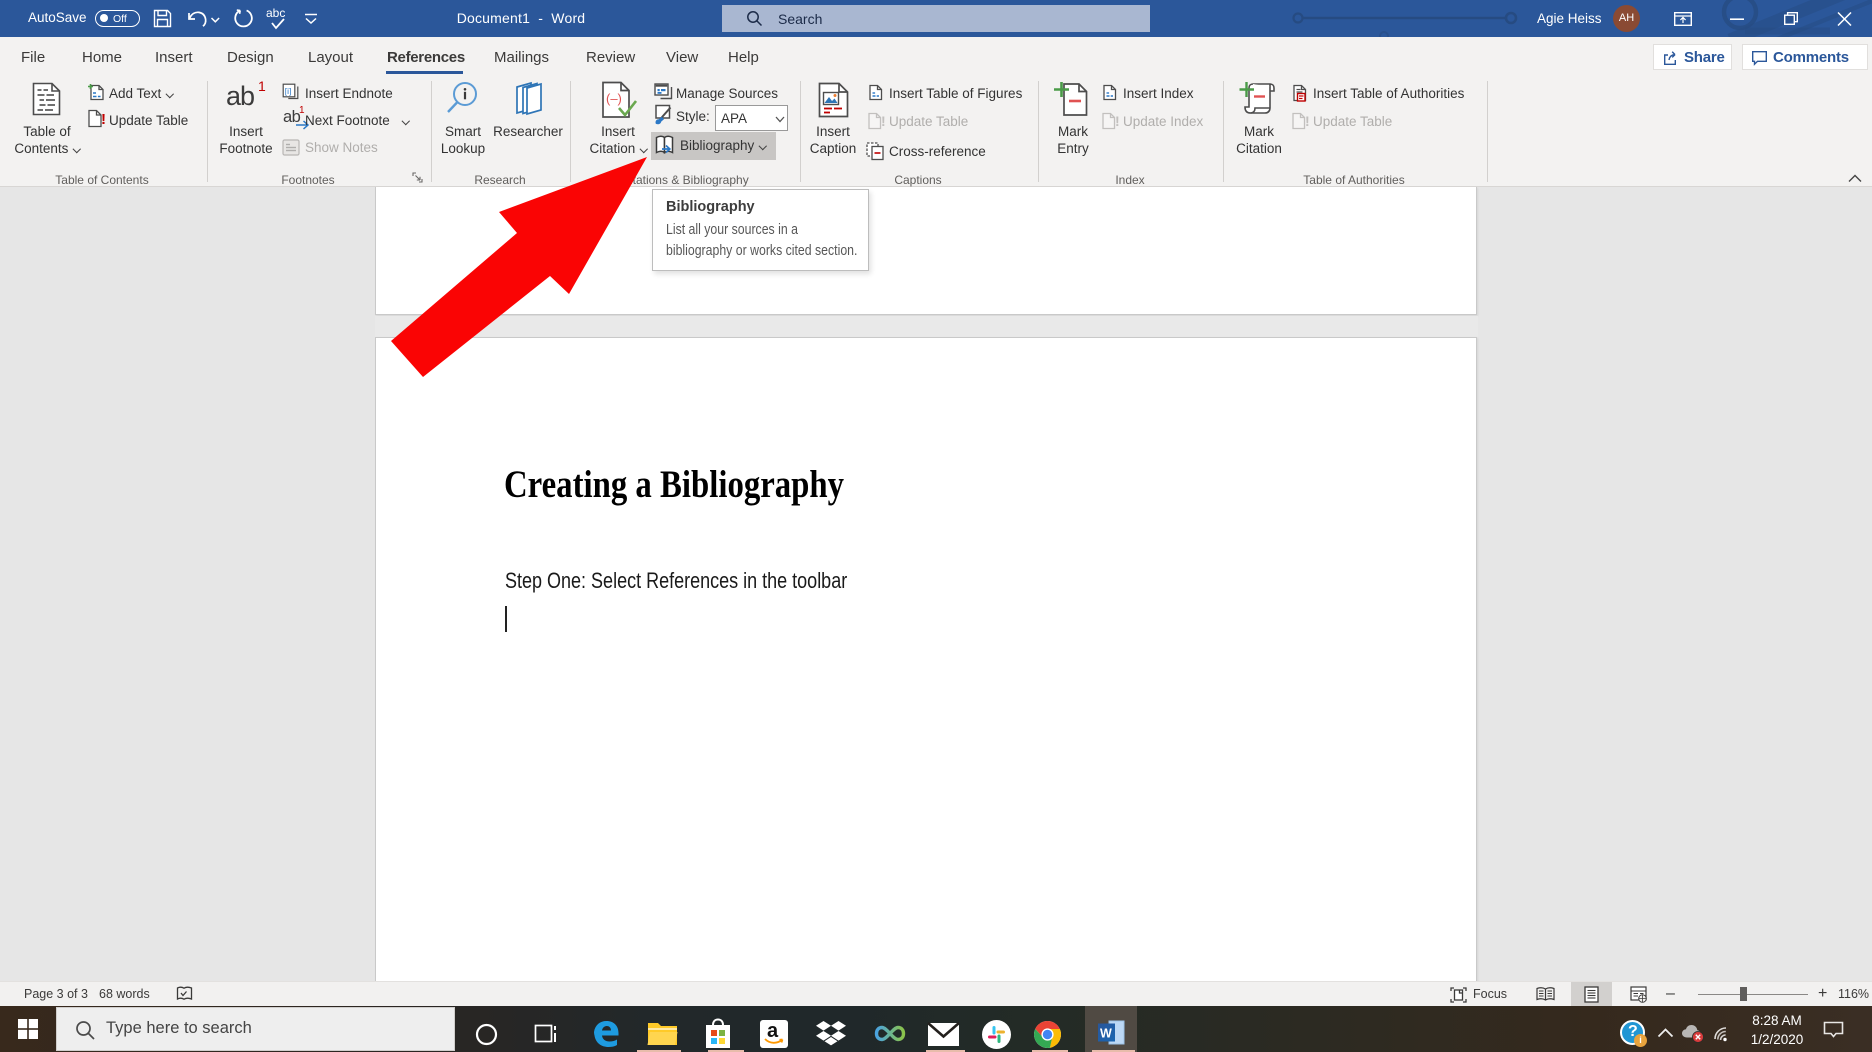  What do you see at coordinates (288, 91) in the screenshot?
I see `svg-text: [i]` at bounding box center [288, 91].